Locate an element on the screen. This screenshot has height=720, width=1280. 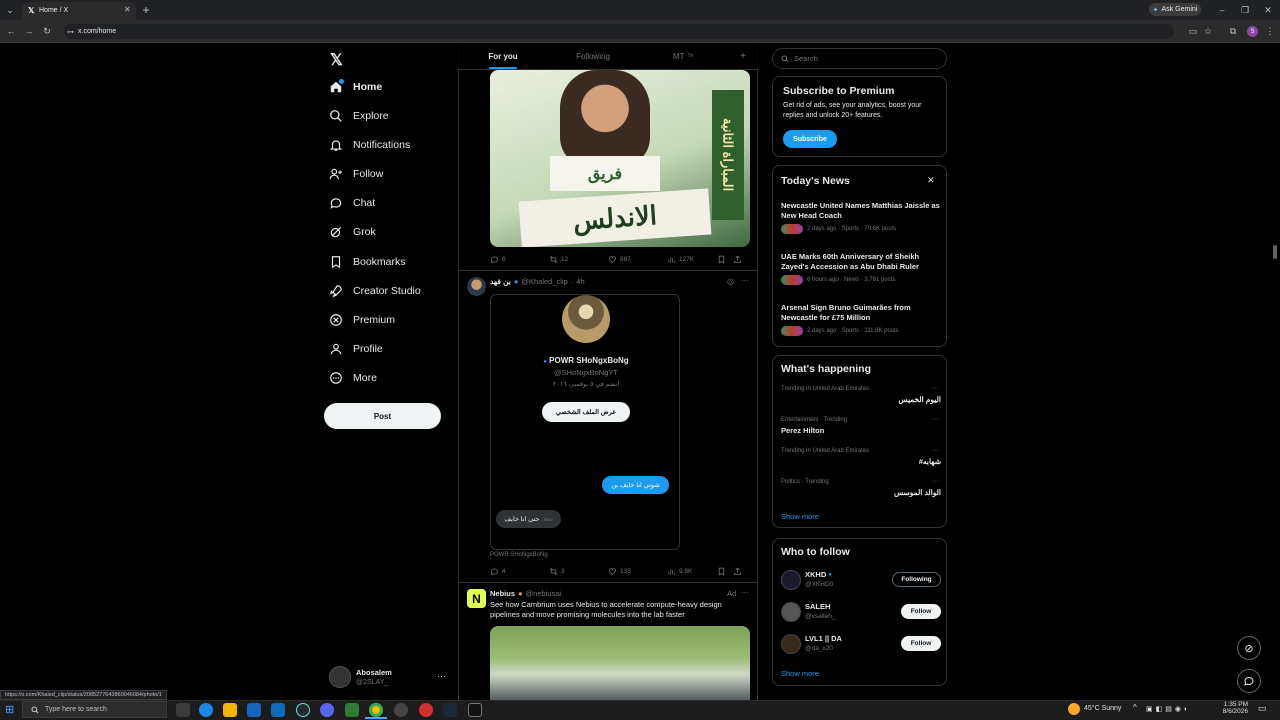
reply-button: 4 is located at coordinates (519, 571).